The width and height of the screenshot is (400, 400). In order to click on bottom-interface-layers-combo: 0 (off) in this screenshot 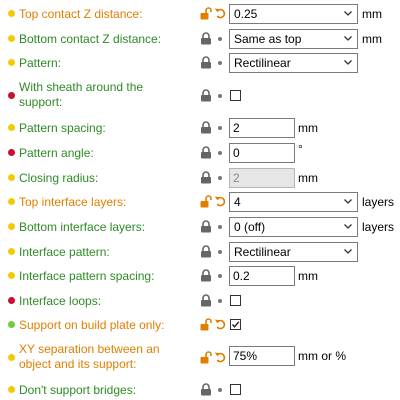, I will do `click(293, 227)`.